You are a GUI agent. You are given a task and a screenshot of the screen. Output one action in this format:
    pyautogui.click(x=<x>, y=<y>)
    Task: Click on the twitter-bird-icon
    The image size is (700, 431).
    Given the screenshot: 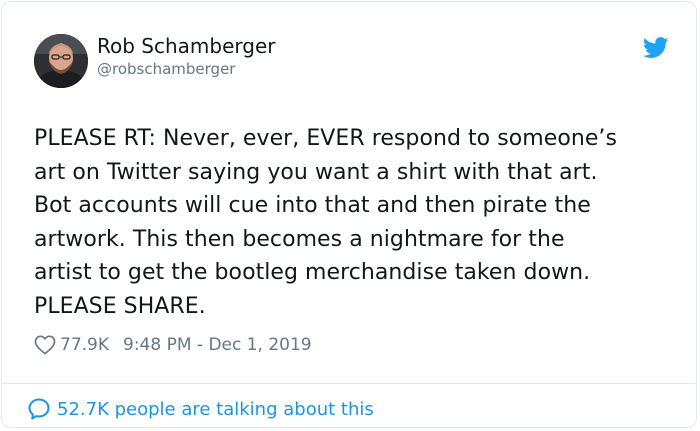 What is the action you would take?
    pyautogui.click(x=656, y=48)
    